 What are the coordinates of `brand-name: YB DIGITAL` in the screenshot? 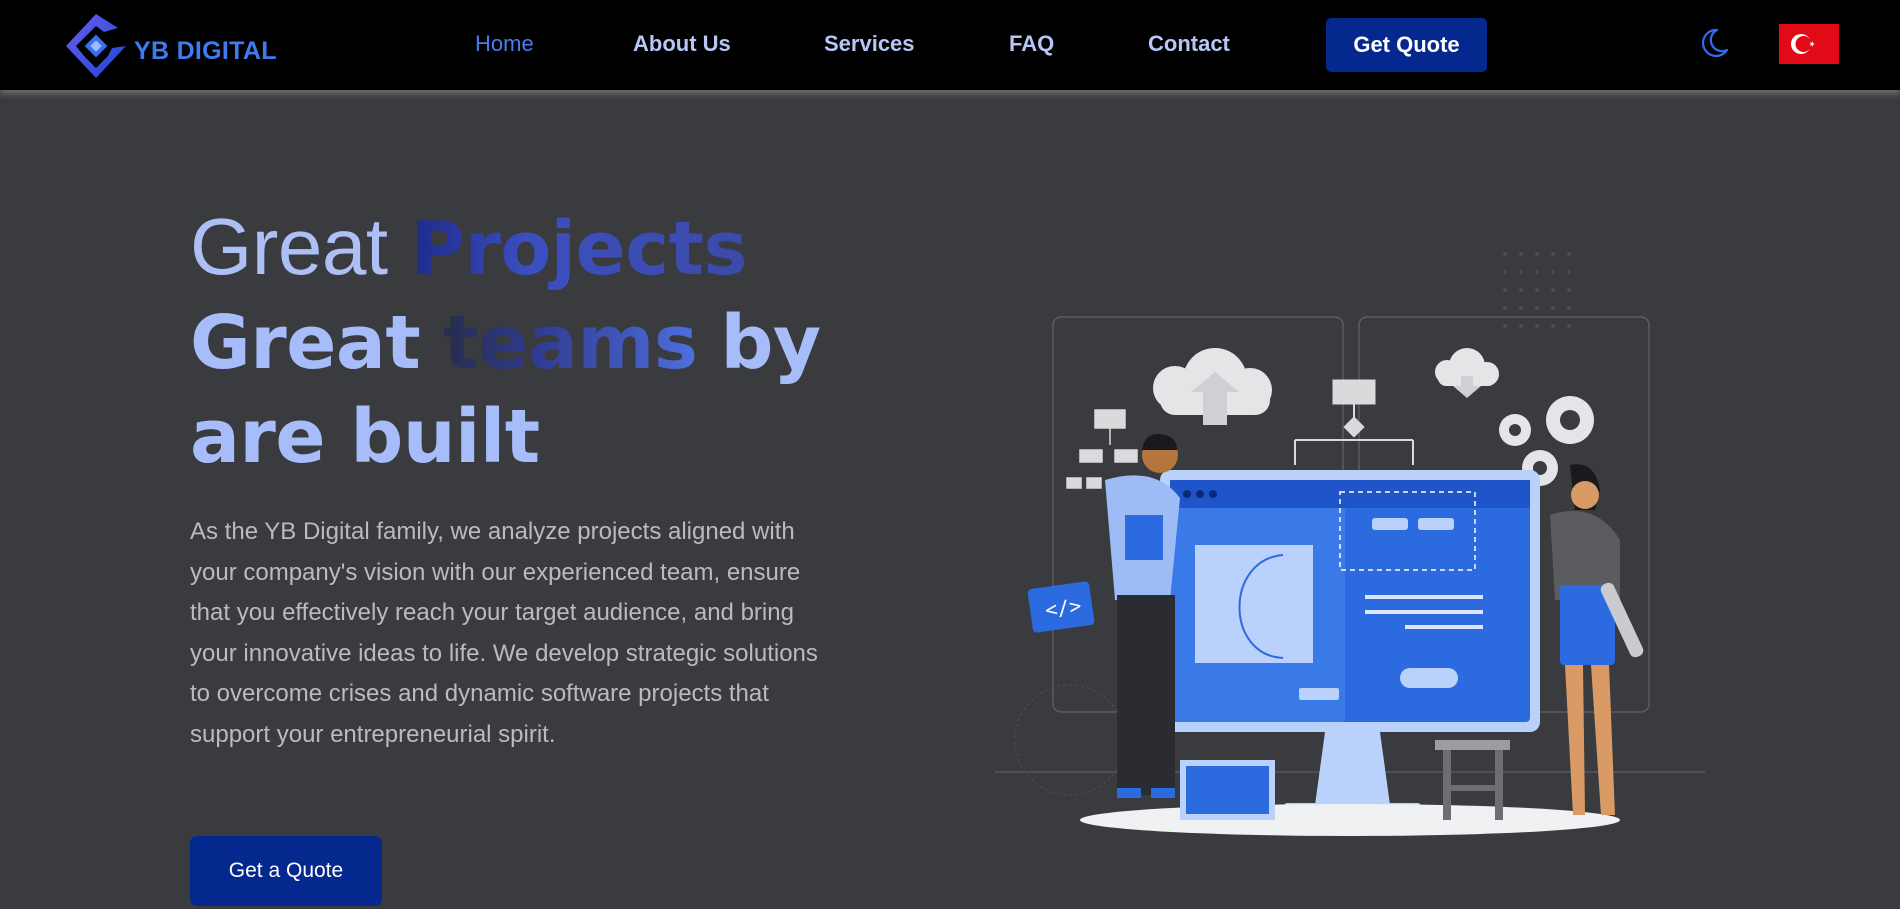 It's located at (205, 50).